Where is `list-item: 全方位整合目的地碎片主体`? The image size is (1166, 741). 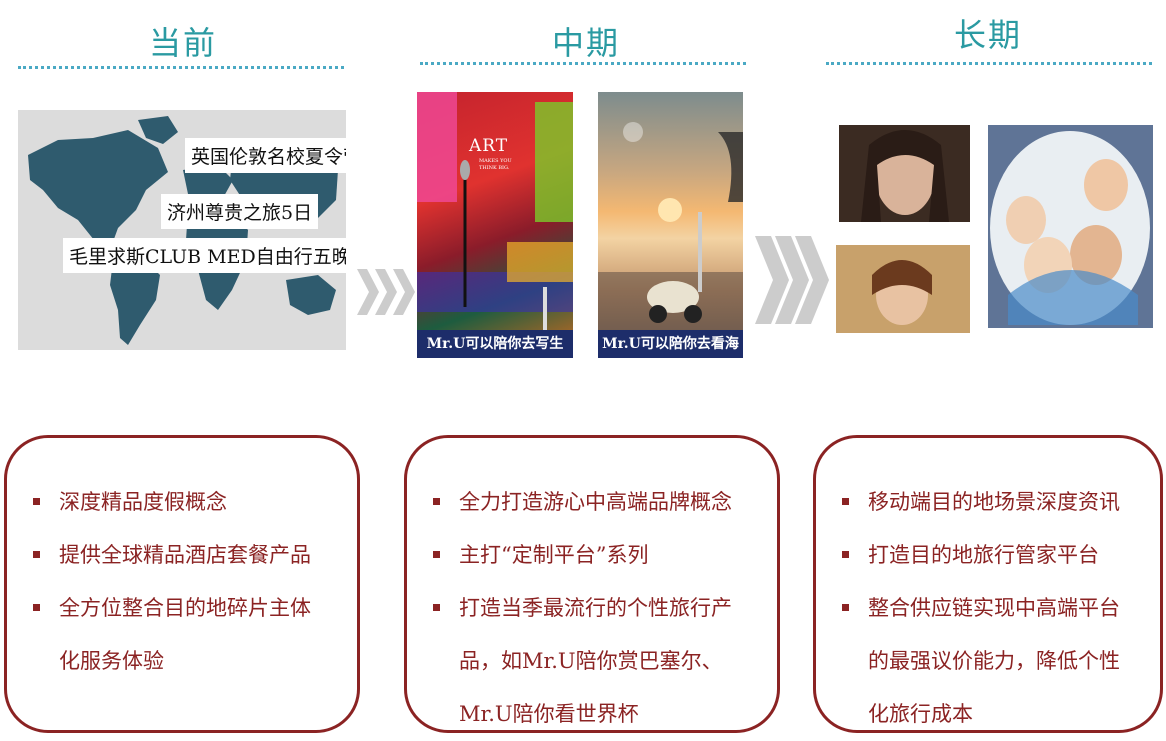 list-item: 全方位整合目的地碎片主体 is located at coordinates (182, 608).